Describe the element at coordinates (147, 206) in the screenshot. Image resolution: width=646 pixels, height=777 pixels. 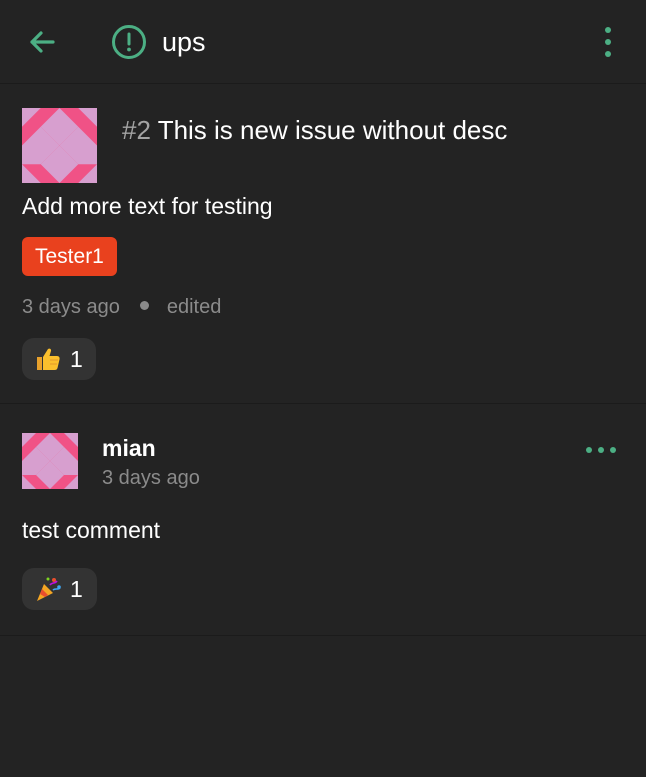
I see `issue-body: Add more text for testing` at that location.